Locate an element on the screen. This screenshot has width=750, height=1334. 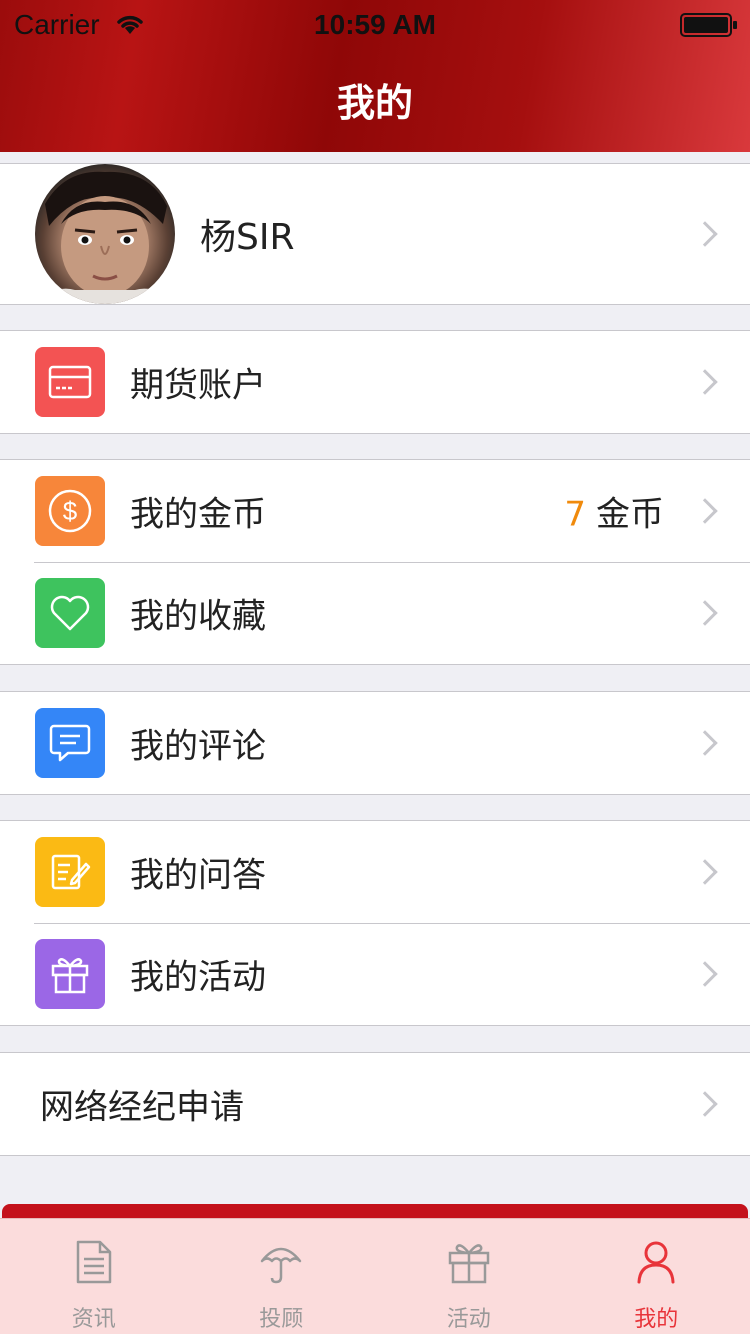
tab-mine-label: 我的 is located at coordinates (656, 1319).